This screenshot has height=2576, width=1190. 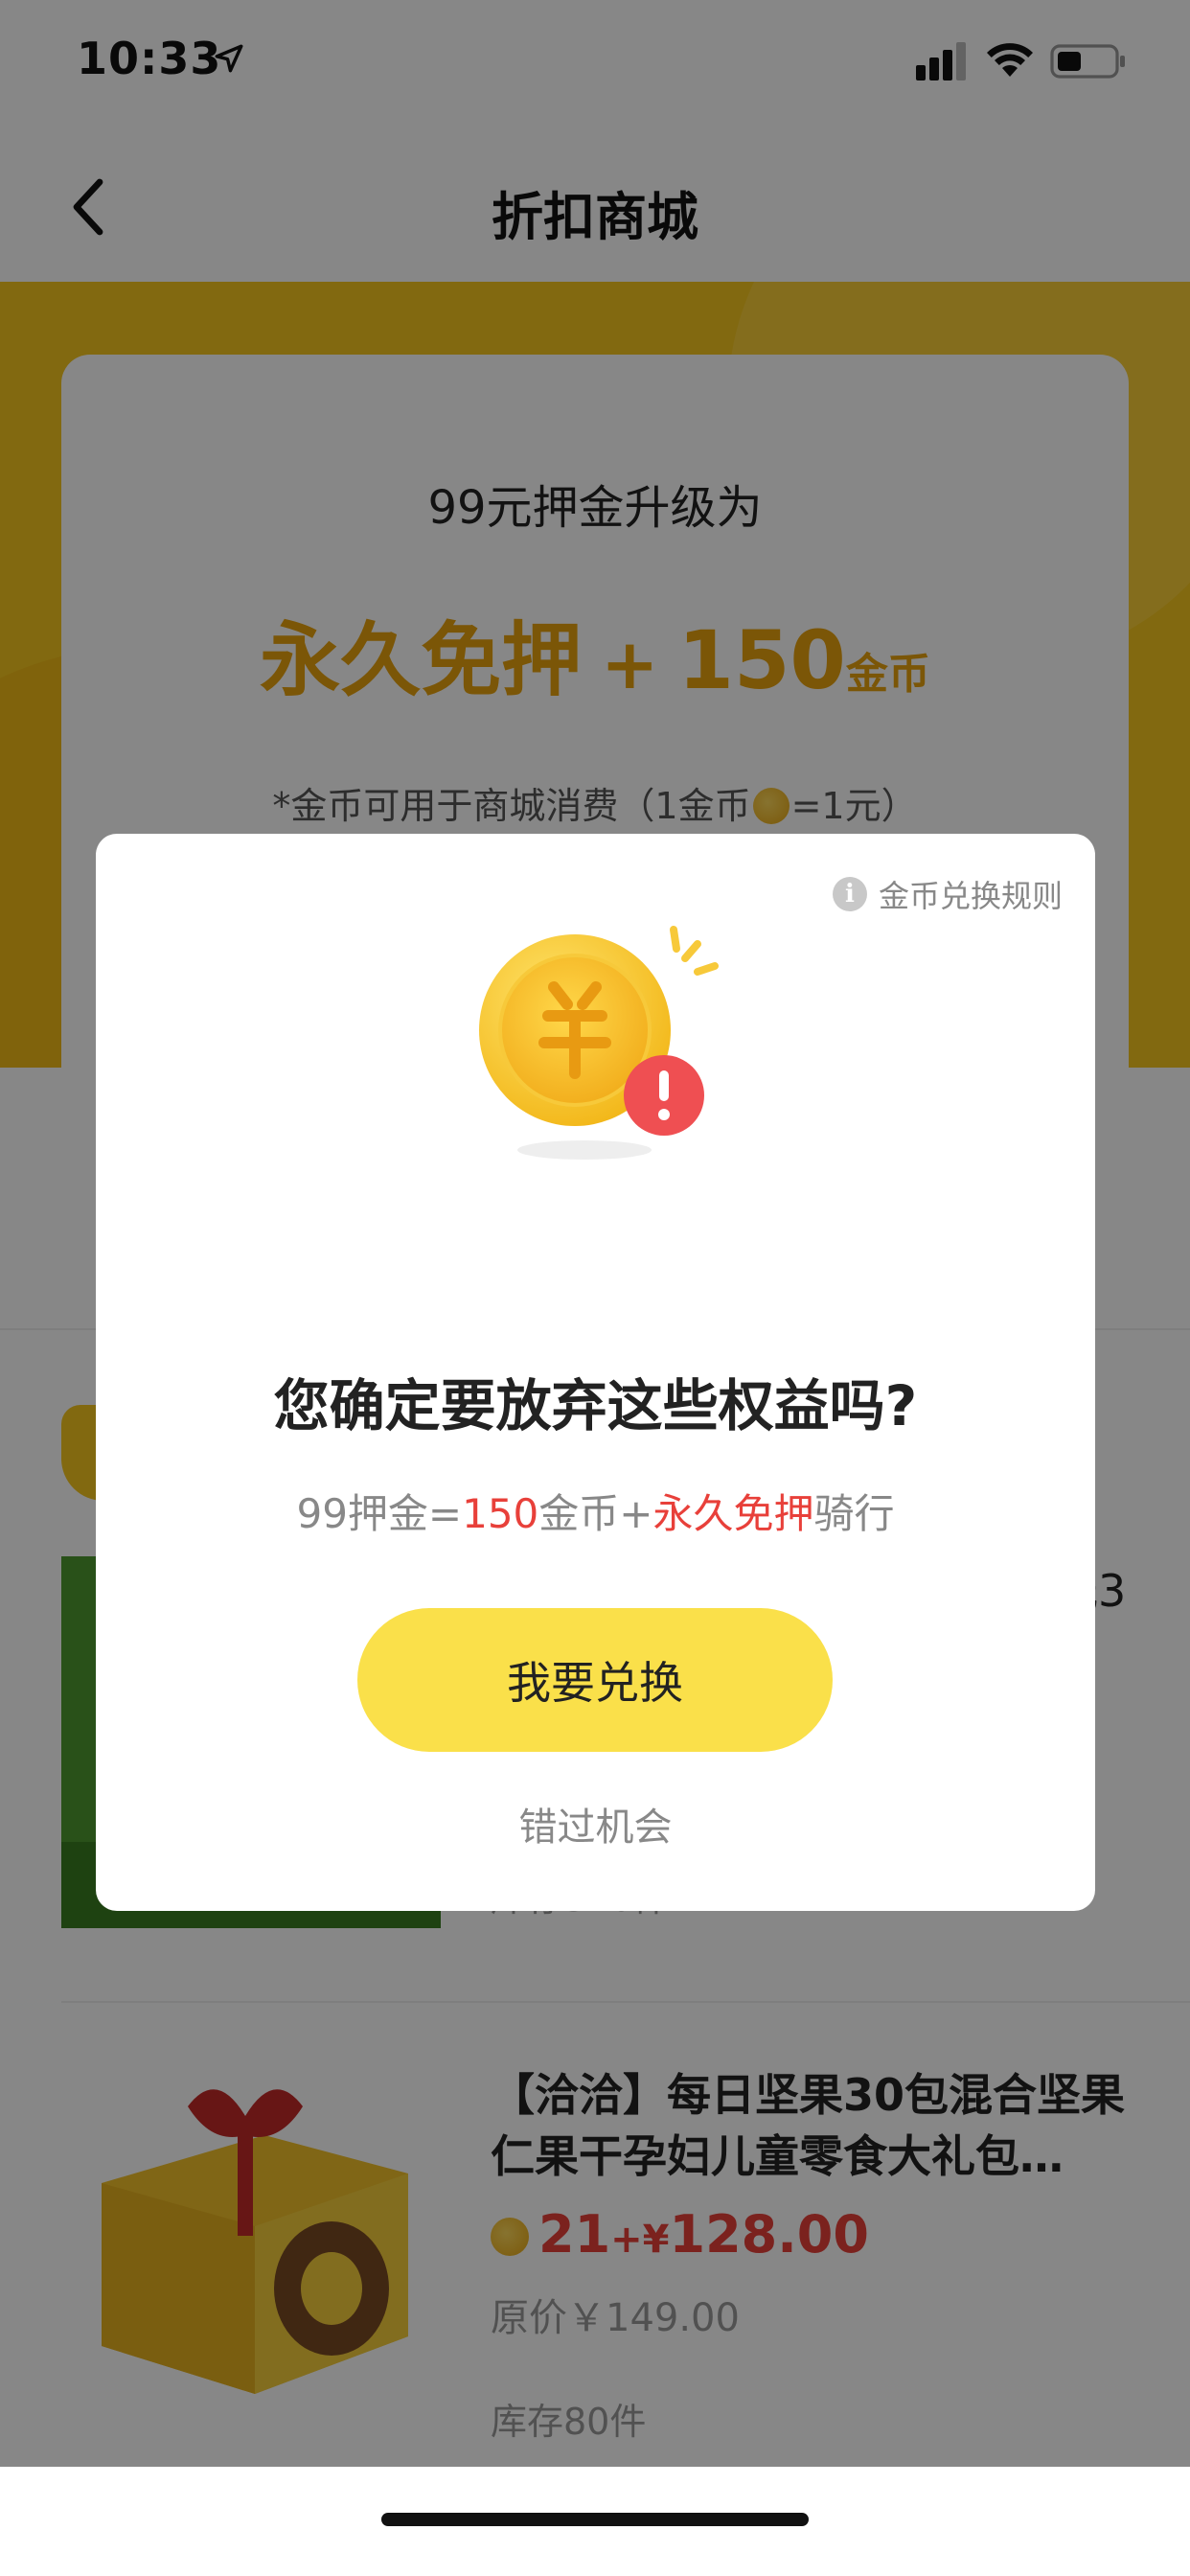 What do you see at coordinates (380, 1513) in the screenshot?
I see `dialog-subtitle-part: 99押金=` at bounding box center [380, 1513].